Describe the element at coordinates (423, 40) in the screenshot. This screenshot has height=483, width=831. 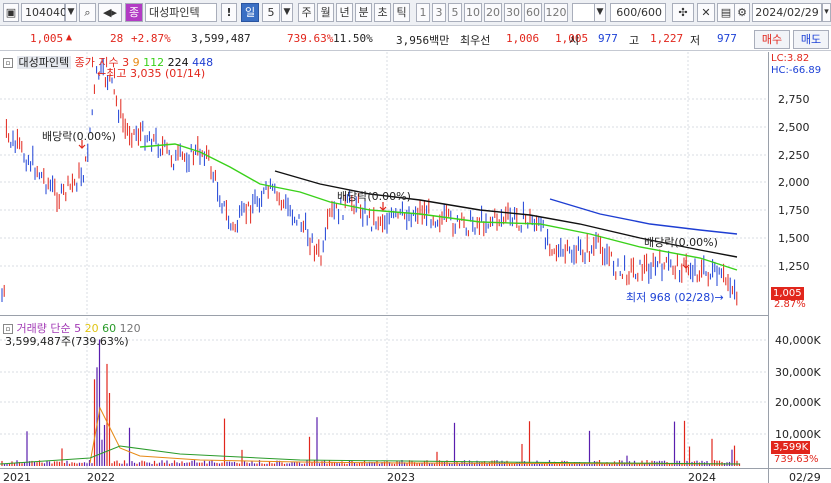
I see `trade-amount: 3,956백만` at that location.